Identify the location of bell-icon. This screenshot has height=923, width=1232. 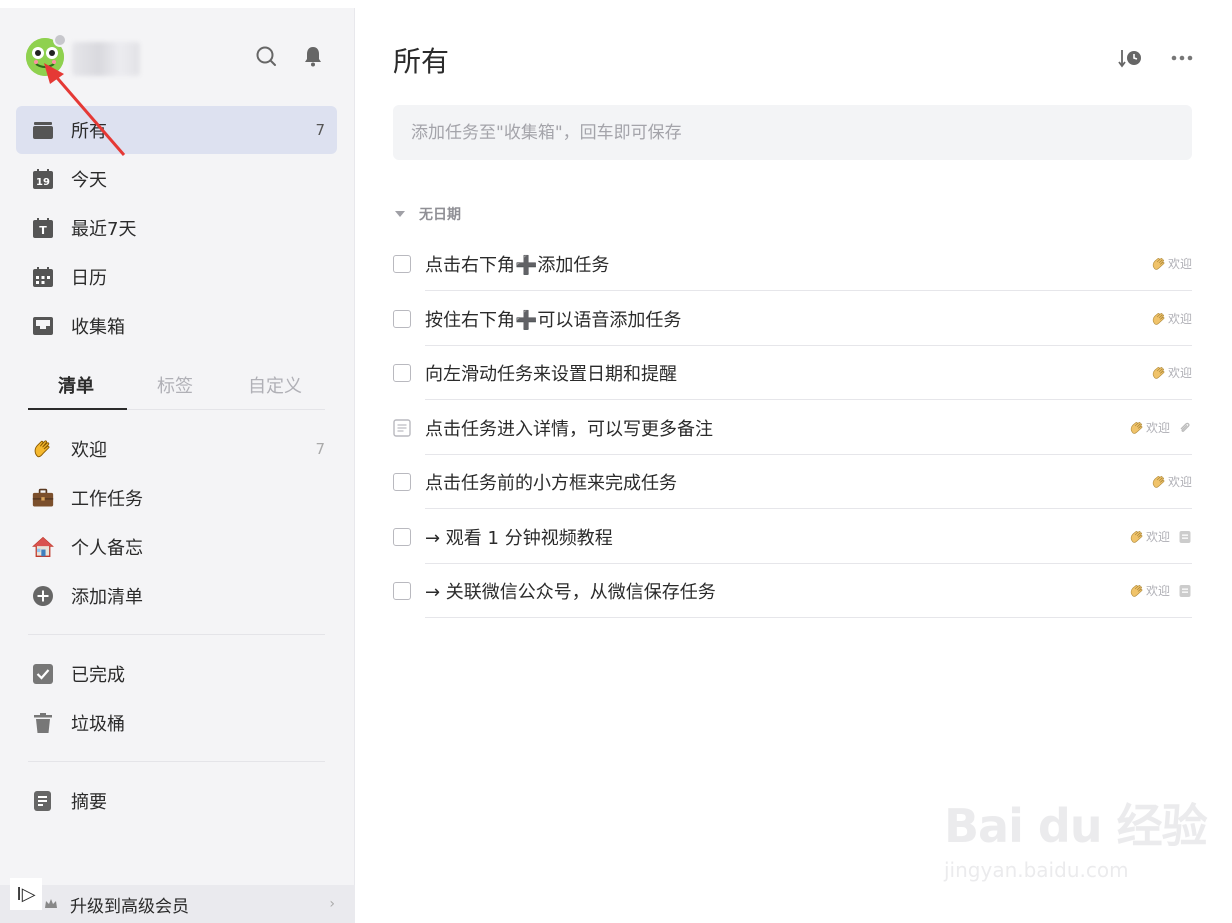
(313, 56).